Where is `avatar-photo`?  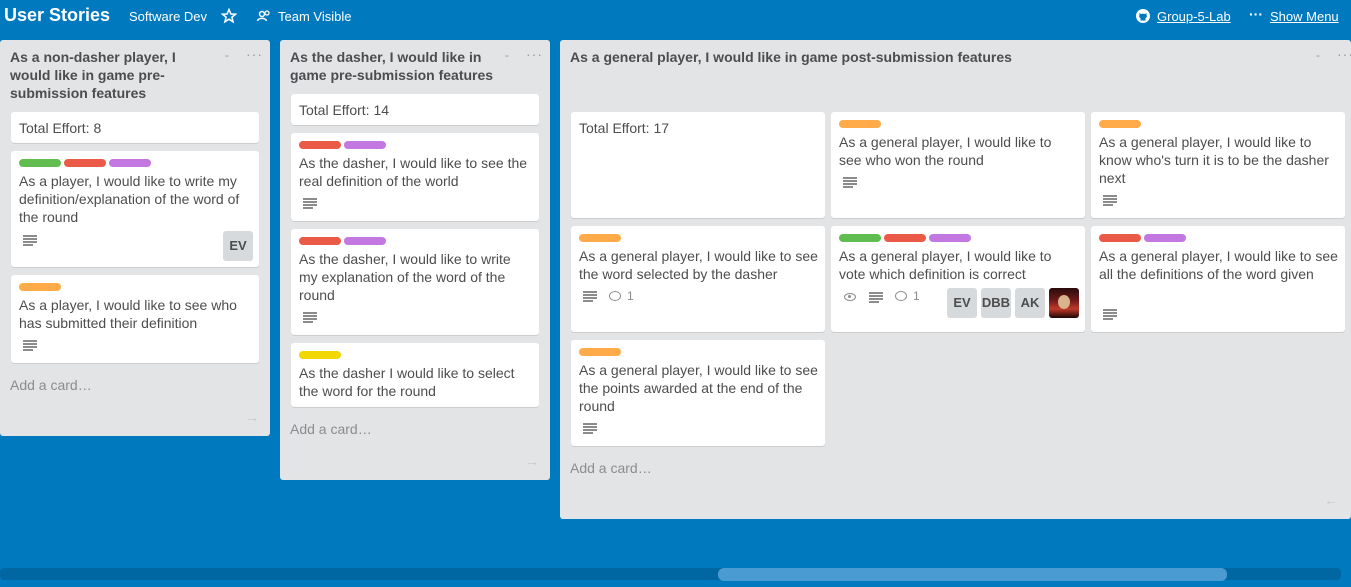 avatar-photo is located at coordinates (1064, 303).